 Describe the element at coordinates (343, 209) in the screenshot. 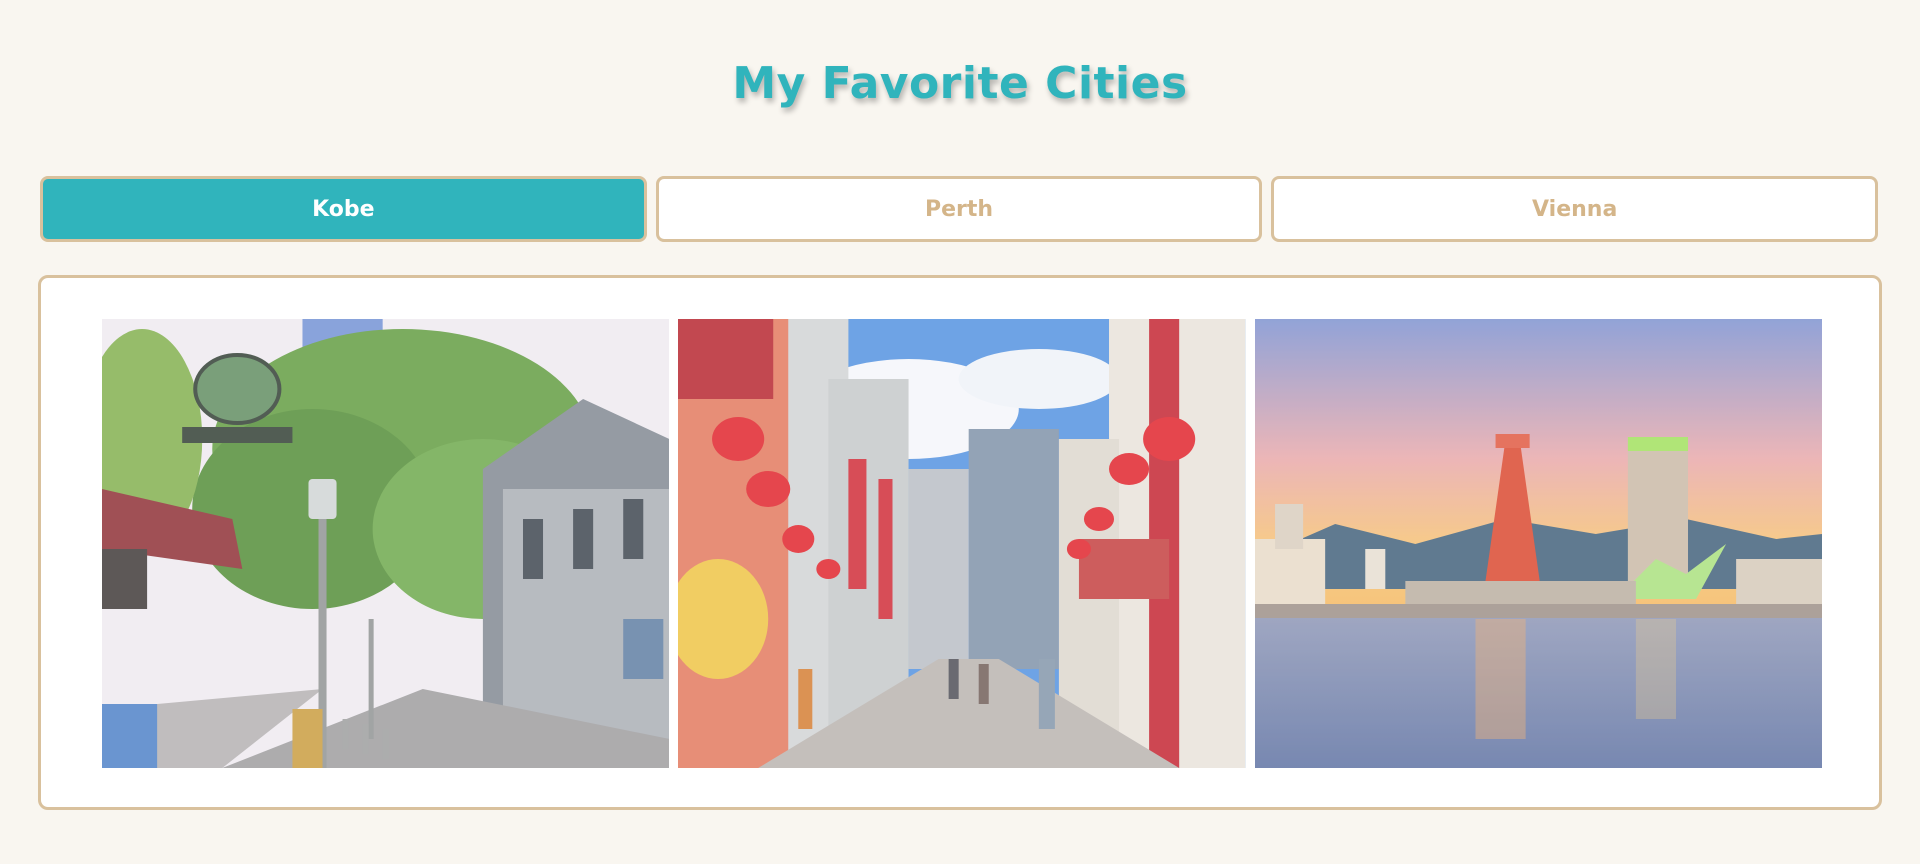

I see `tab-kobe: Kobe` at that location.